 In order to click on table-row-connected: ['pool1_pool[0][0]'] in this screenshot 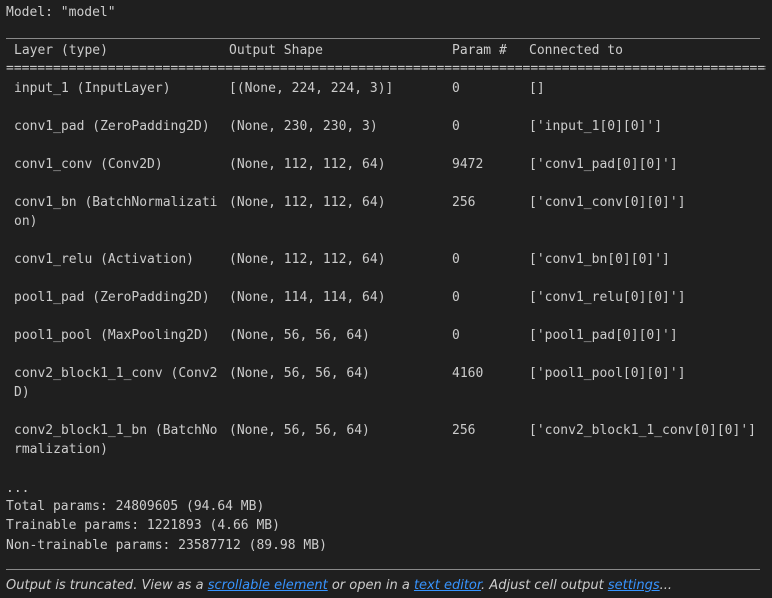, I will do `click(607, 373)`.